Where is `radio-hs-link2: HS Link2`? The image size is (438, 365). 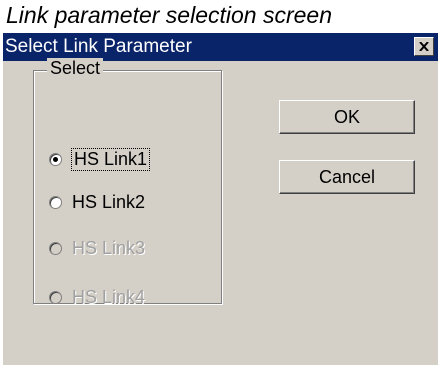
radio-hs-link2: HS Link2 is located at coordinates (97, 202).